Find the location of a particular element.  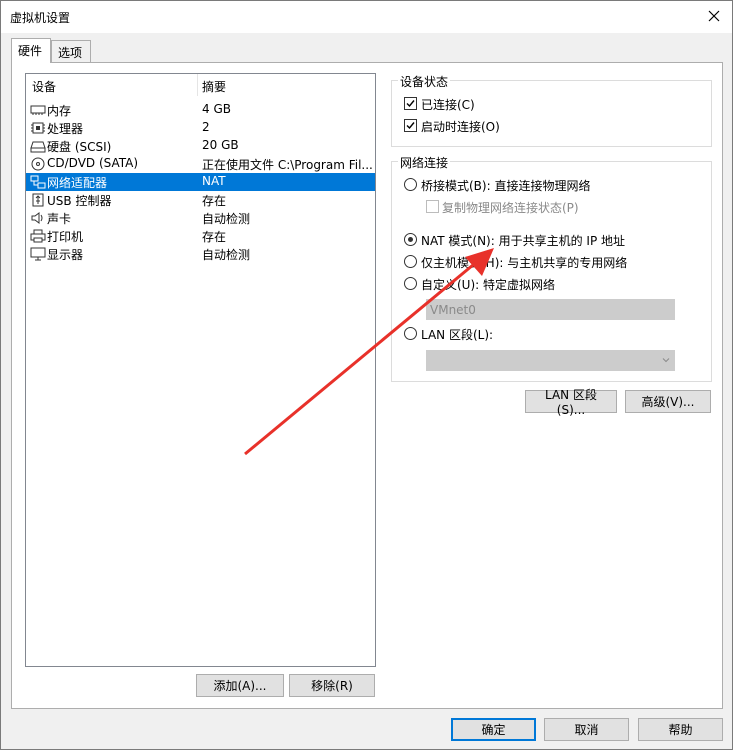

title-bar: 虚拟机设置 is located at coordinates (366, 17).